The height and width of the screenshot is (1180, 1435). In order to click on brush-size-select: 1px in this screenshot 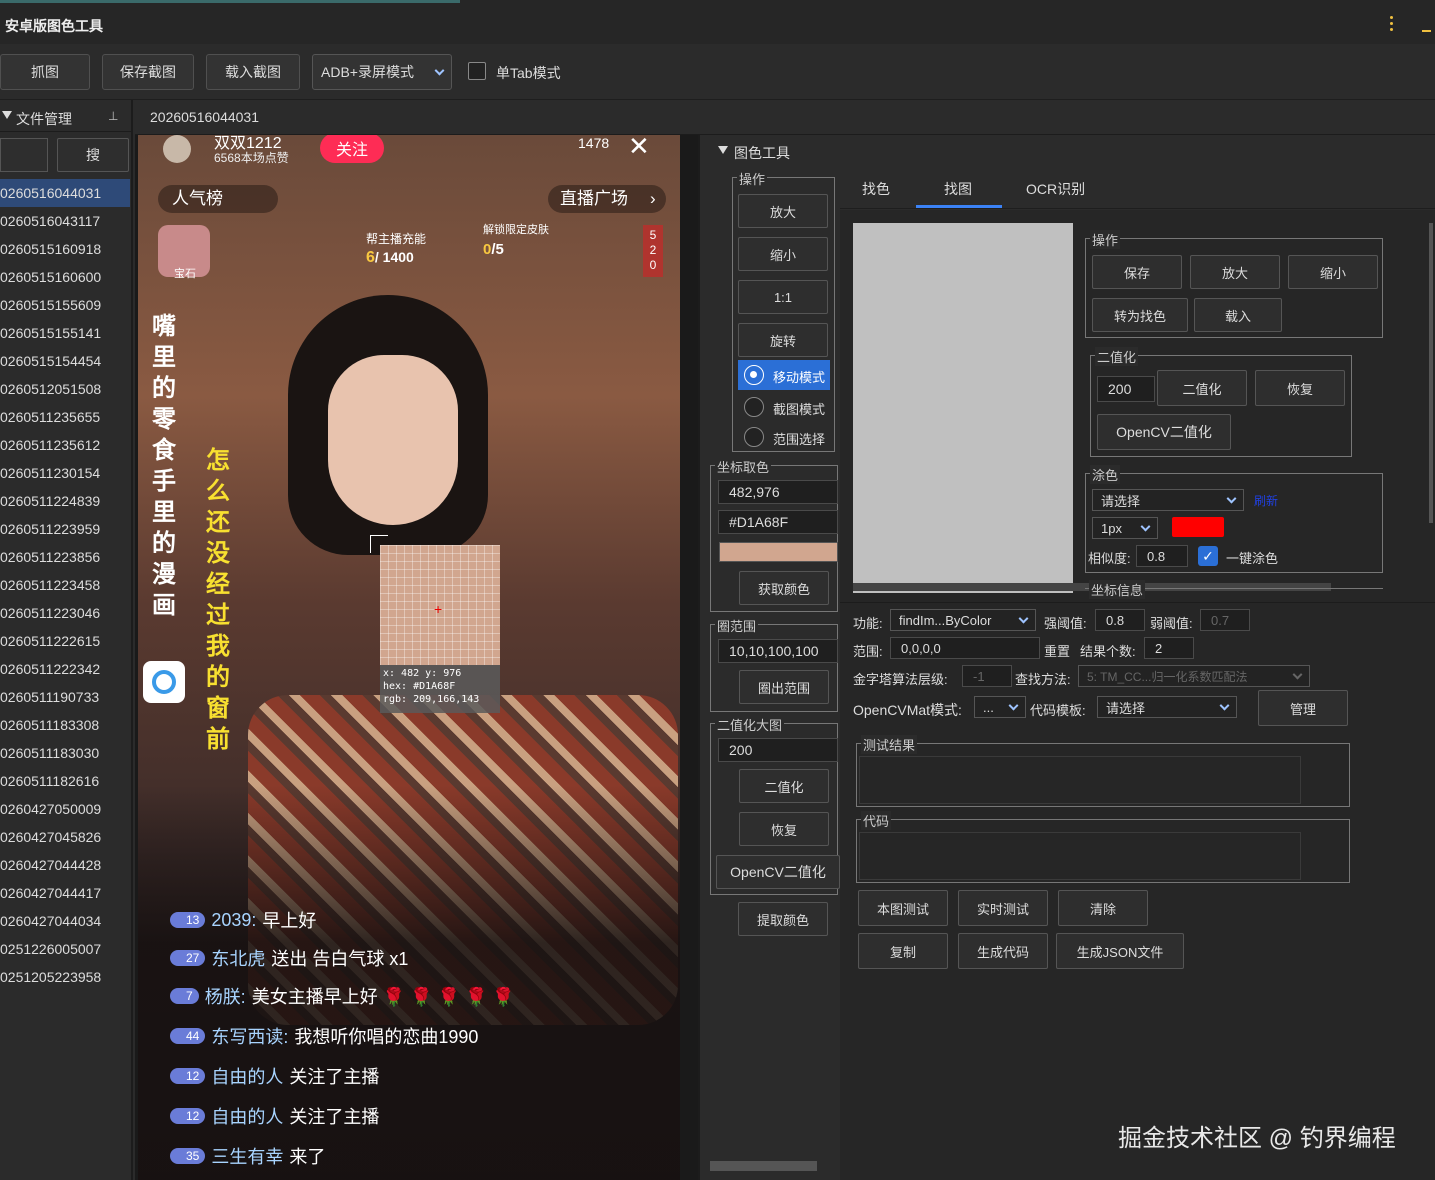, I will do `click(1125, 528)`.